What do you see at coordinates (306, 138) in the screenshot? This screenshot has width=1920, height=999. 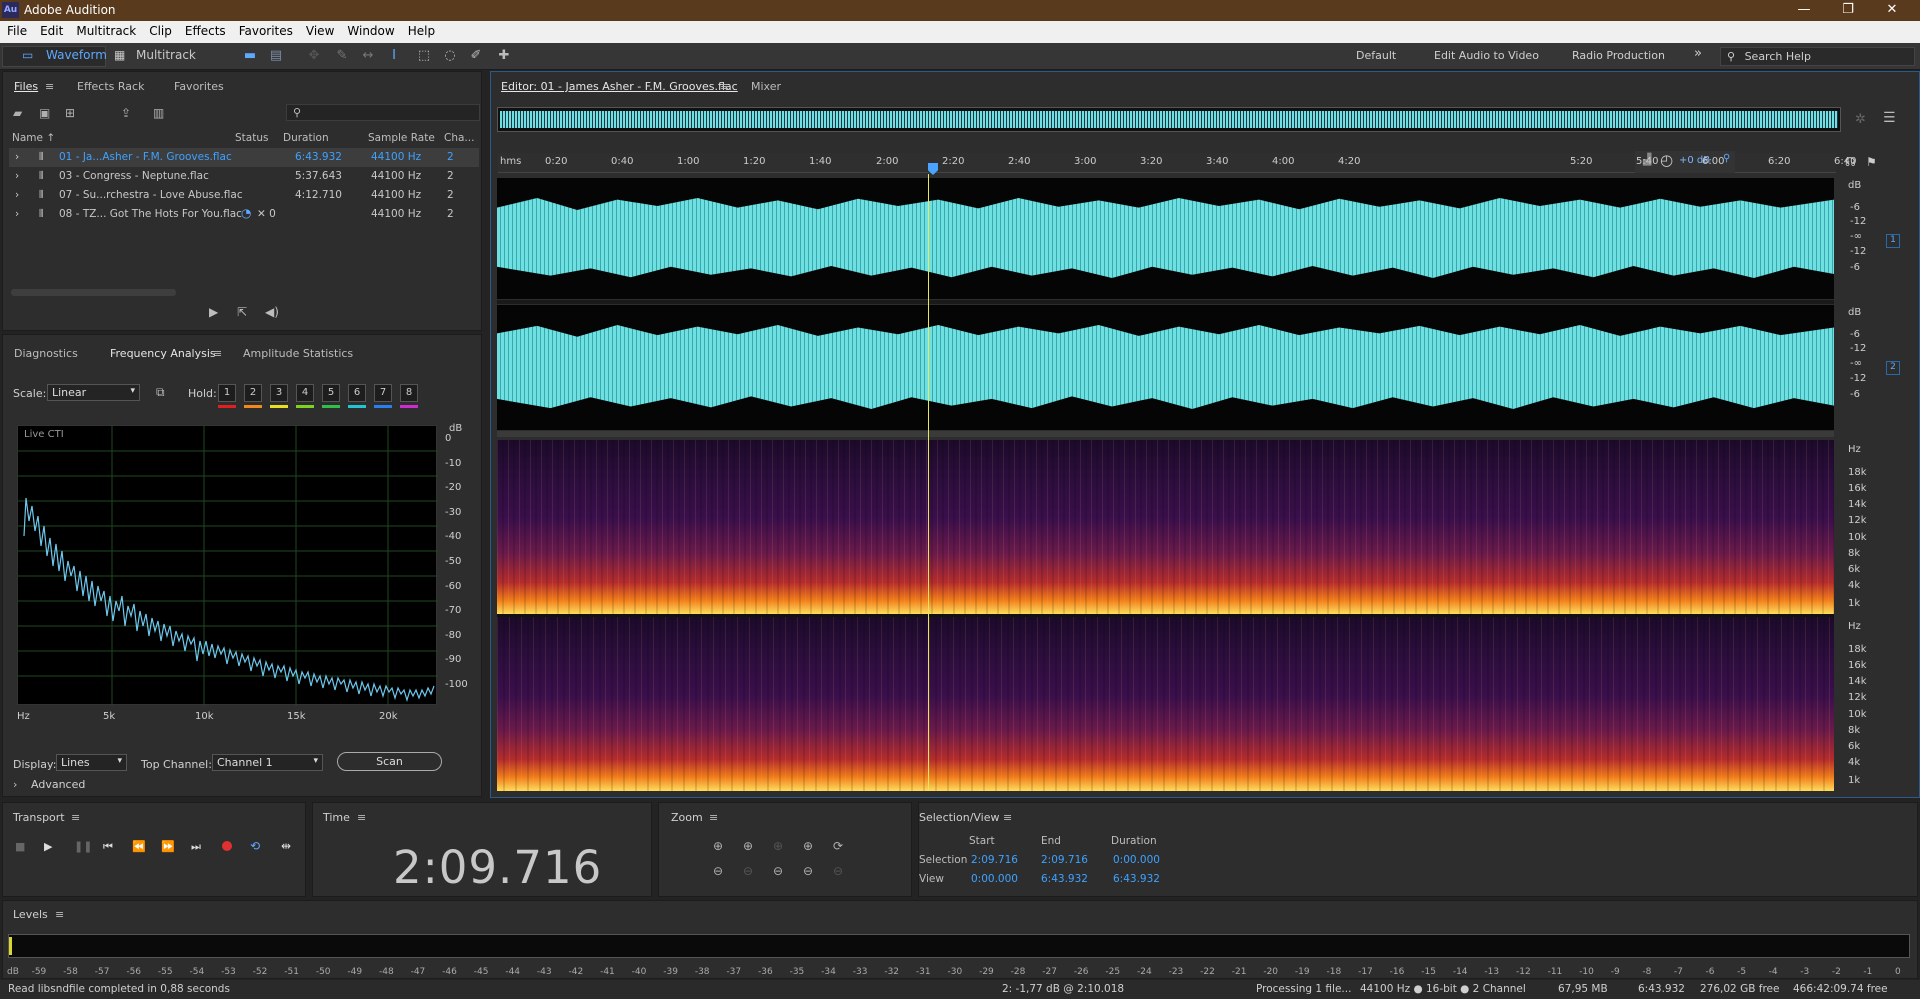 I see `col-duration: Duration` at bounding box center [306, 138].